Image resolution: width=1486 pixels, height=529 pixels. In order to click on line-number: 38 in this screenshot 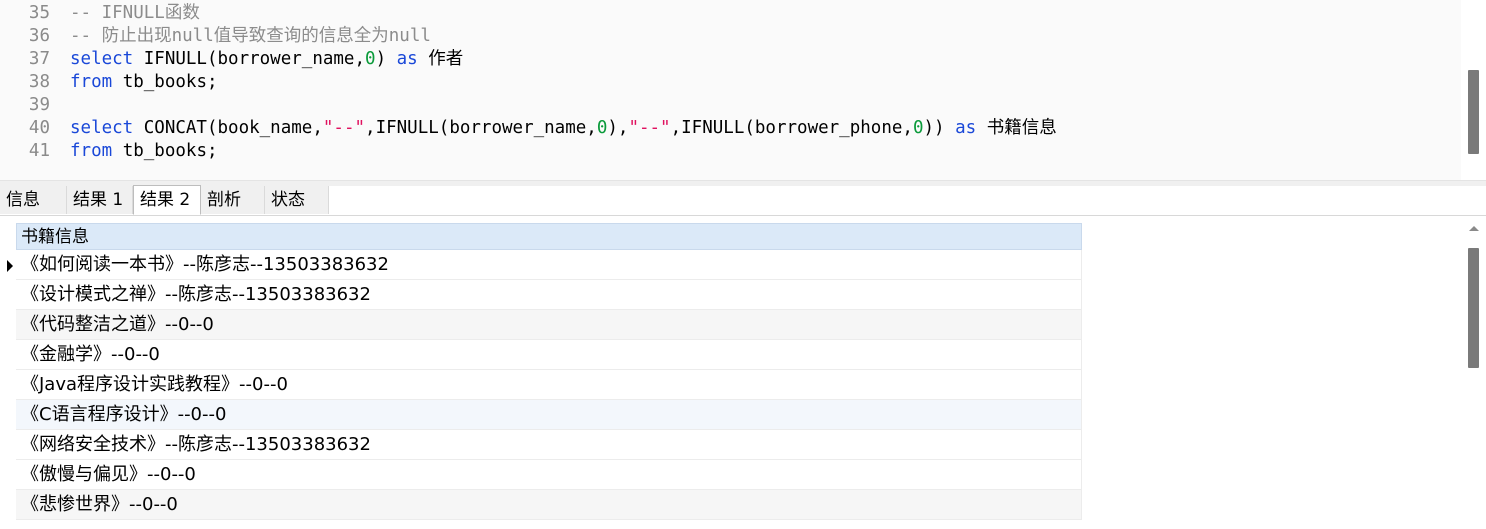, I will do `click(39, 82)`.